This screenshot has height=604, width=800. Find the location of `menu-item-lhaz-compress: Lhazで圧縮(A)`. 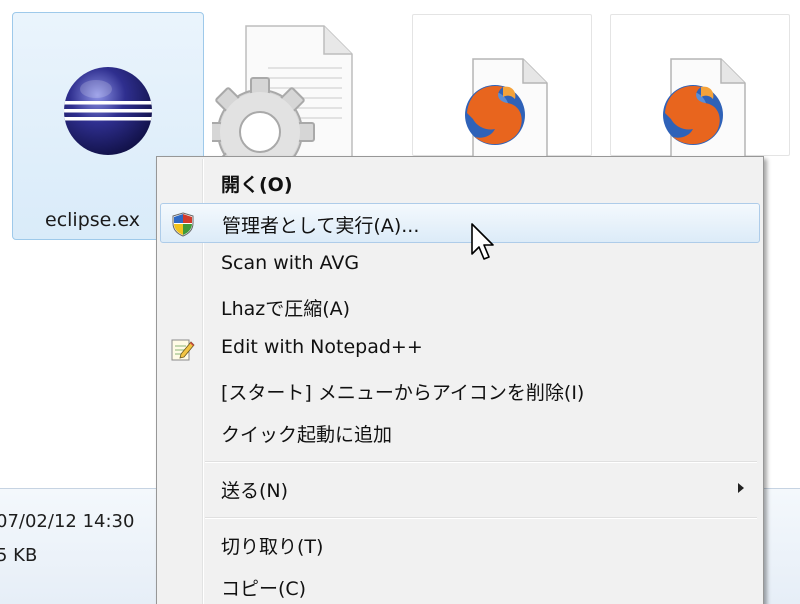

menu-item-lhaz-compress: Lhazで圧縮(A) is located at coordinates (460, 307).